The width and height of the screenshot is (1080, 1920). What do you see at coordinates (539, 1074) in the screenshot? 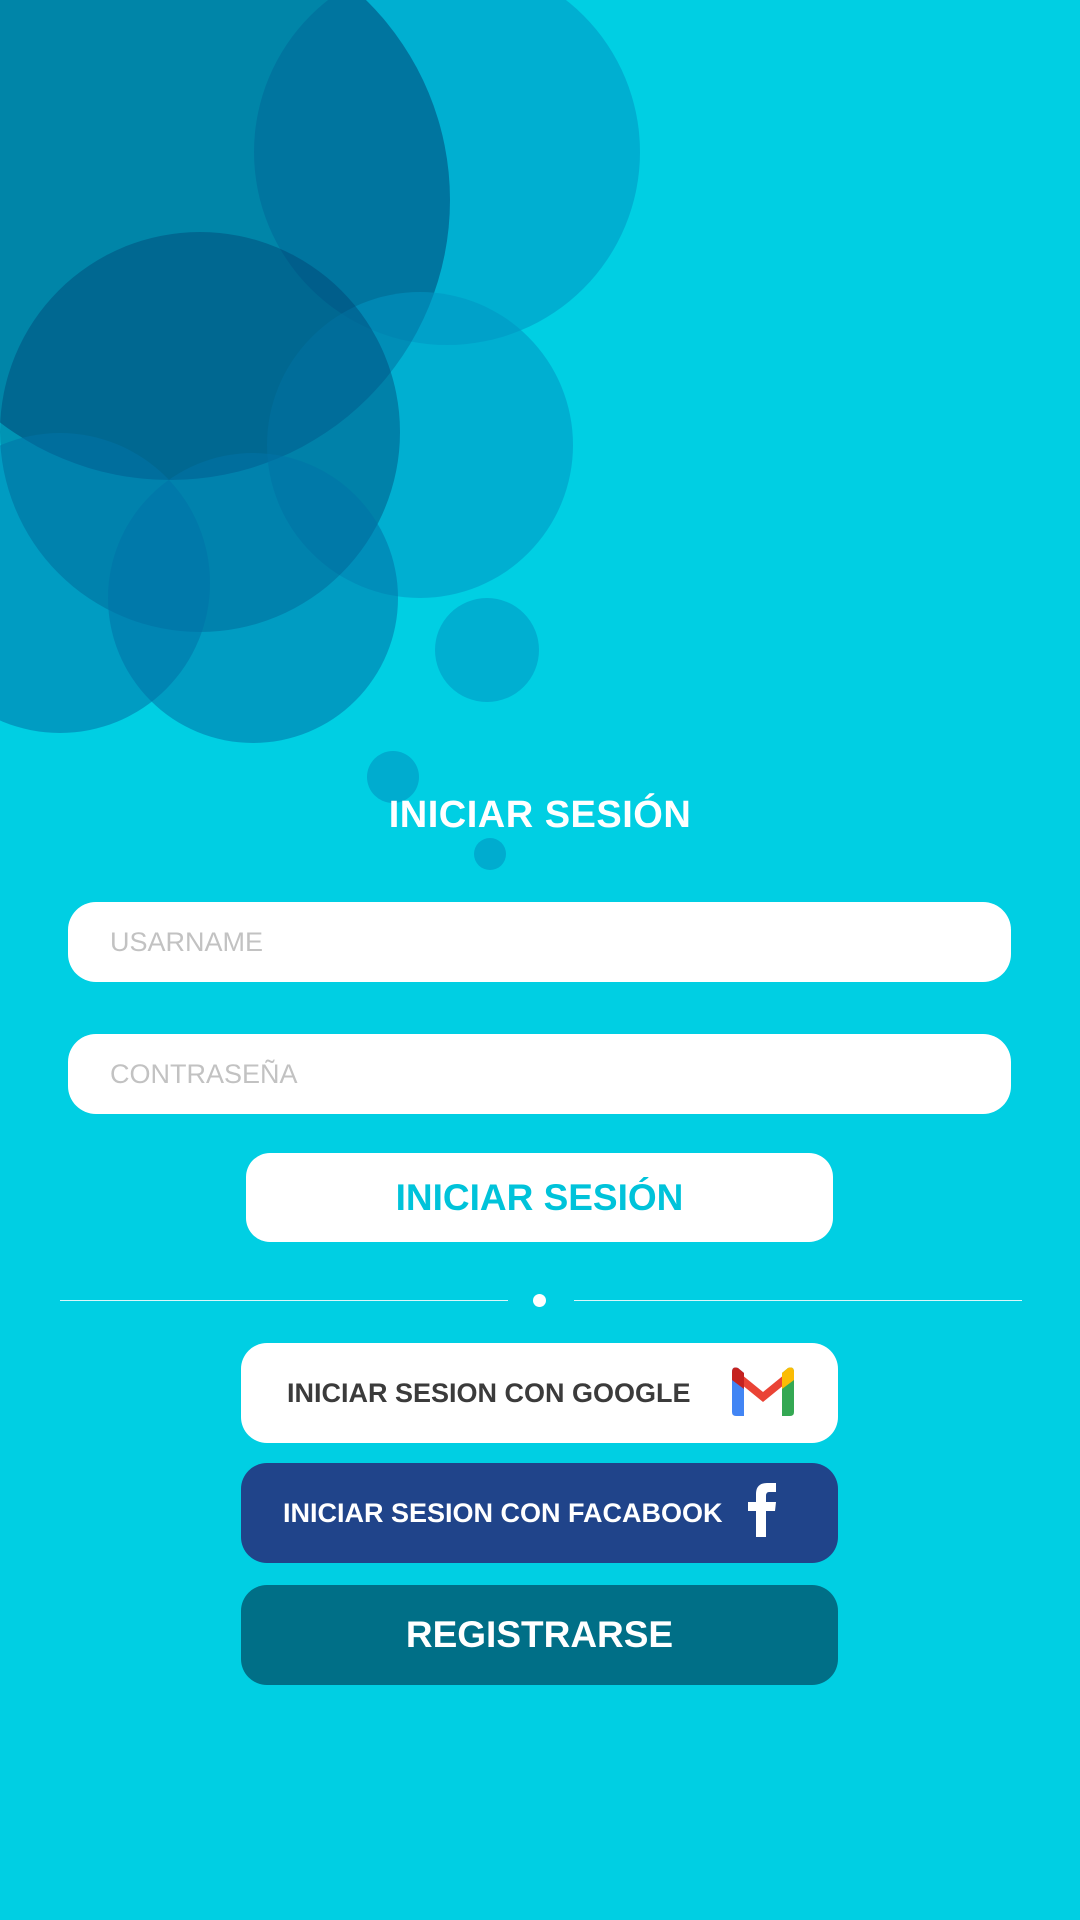
I see `password-input` at bounding box center [539, 1074].